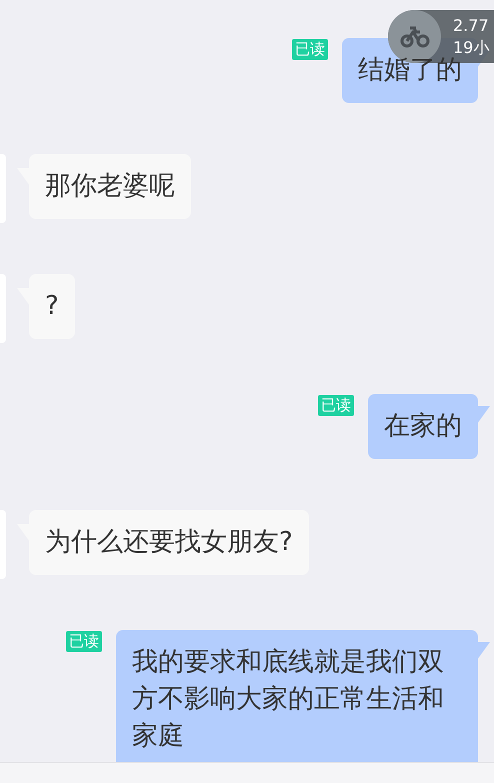 This screenshot has height=783, width=494. I want to click on bicycle-icon, so click(415, 37).